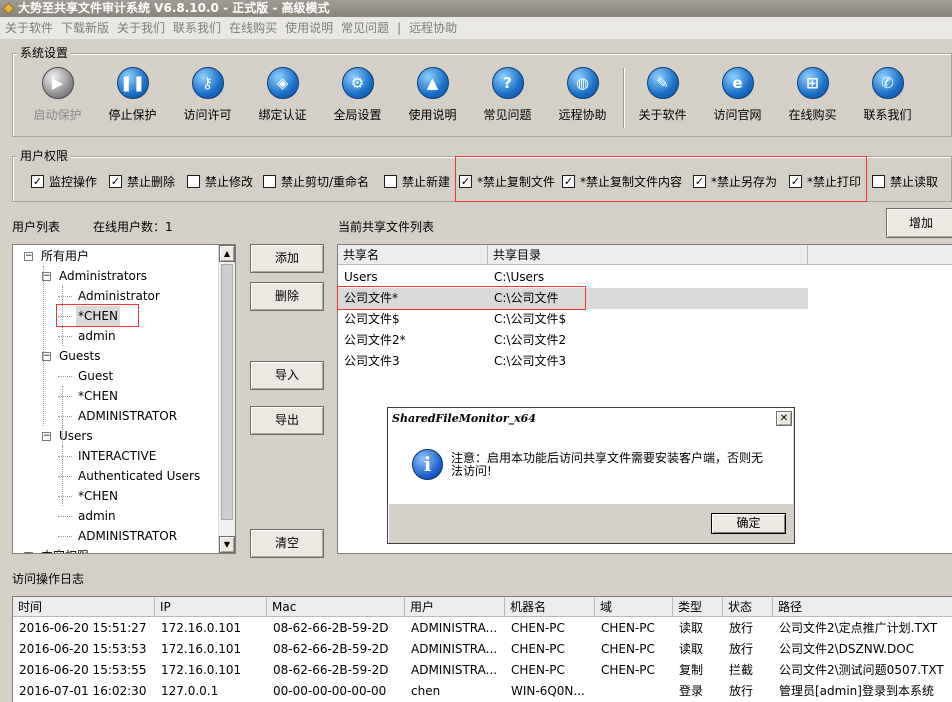 Image resolution: width=952 pixels, height=702 pixels. Describe the element at coordinates (748, 523) in the screenshot. I see `dialog-ok-button: 确定` at that location.